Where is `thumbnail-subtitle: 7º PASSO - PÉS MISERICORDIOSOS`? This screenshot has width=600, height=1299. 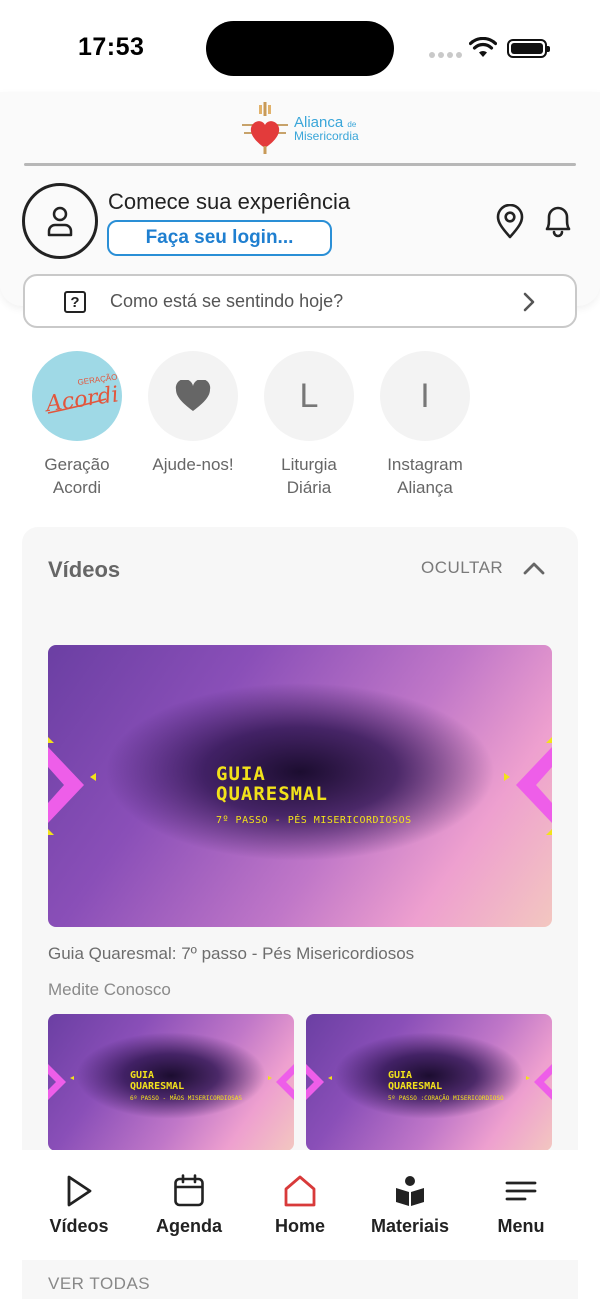
thumbnail-subtitle: 7º PASSO - PÉS MISERICORDIOSOS is located at coordinates (314, 820).